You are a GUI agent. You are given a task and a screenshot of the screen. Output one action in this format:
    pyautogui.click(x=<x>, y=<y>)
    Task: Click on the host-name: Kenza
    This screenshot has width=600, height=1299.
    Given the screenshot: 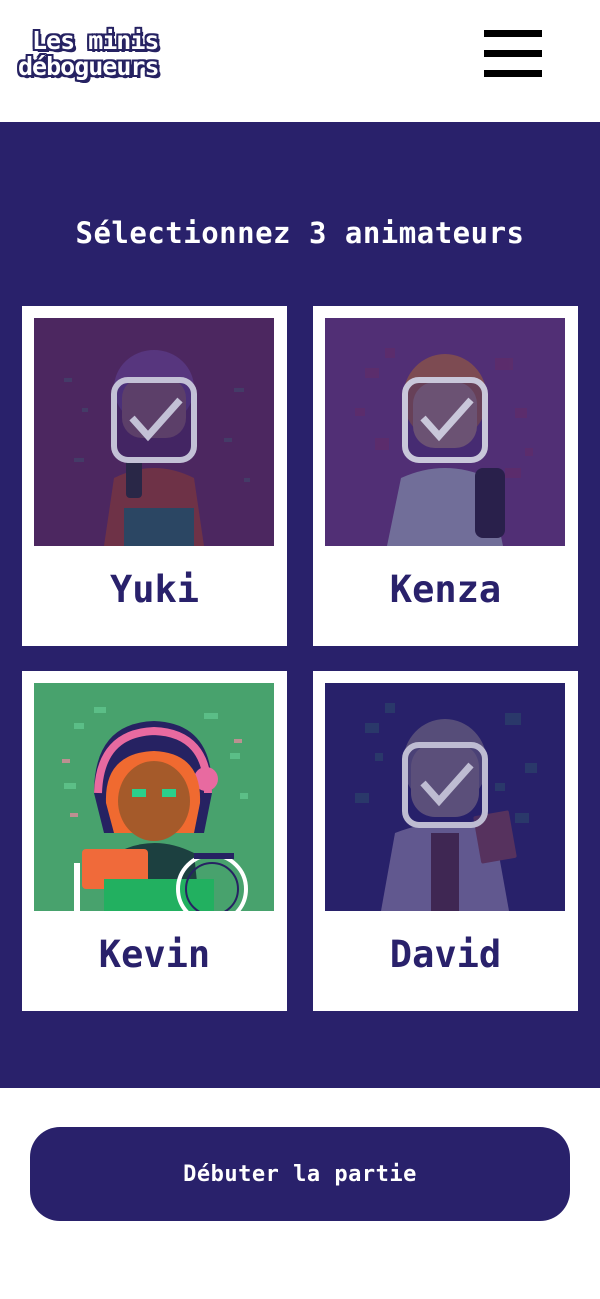 What is the action you would take?
    pyautogui.click(x=445, y=589)
    